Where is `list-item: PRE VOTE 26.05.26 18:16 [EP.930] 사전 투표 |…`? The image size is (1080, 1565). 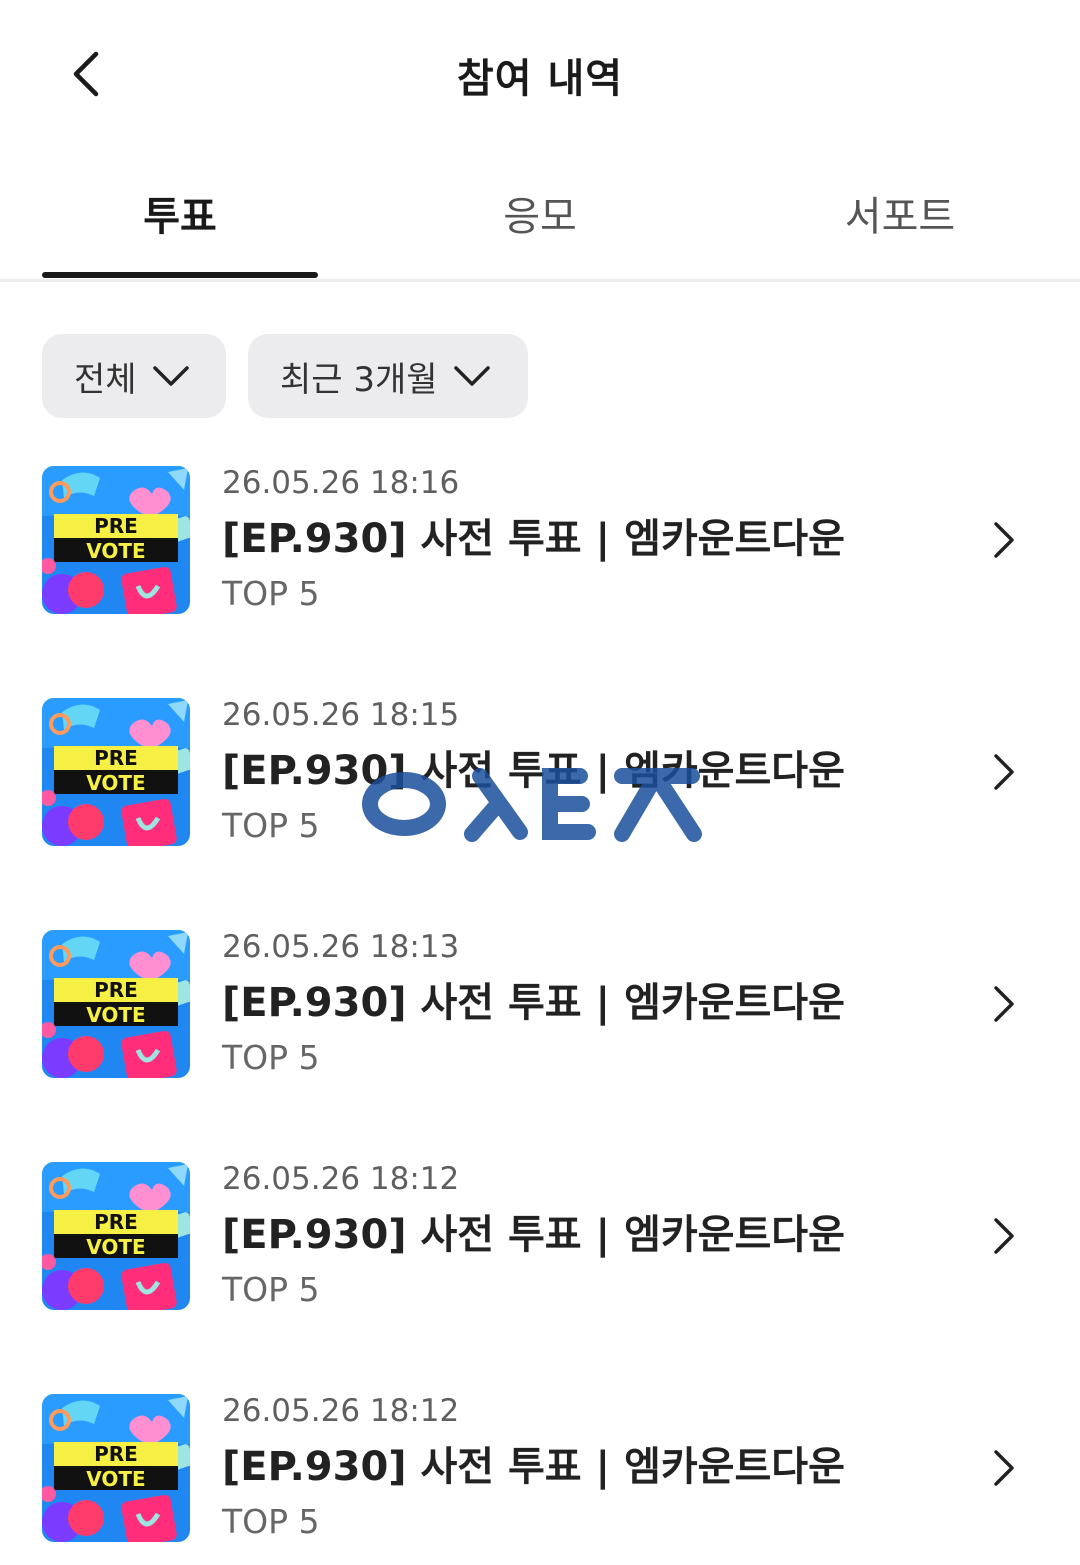
list-item: PRE VOTE 26.05.26 18:16 [EP.930] 사전 투표 |… is located at coordinates (540, 541).